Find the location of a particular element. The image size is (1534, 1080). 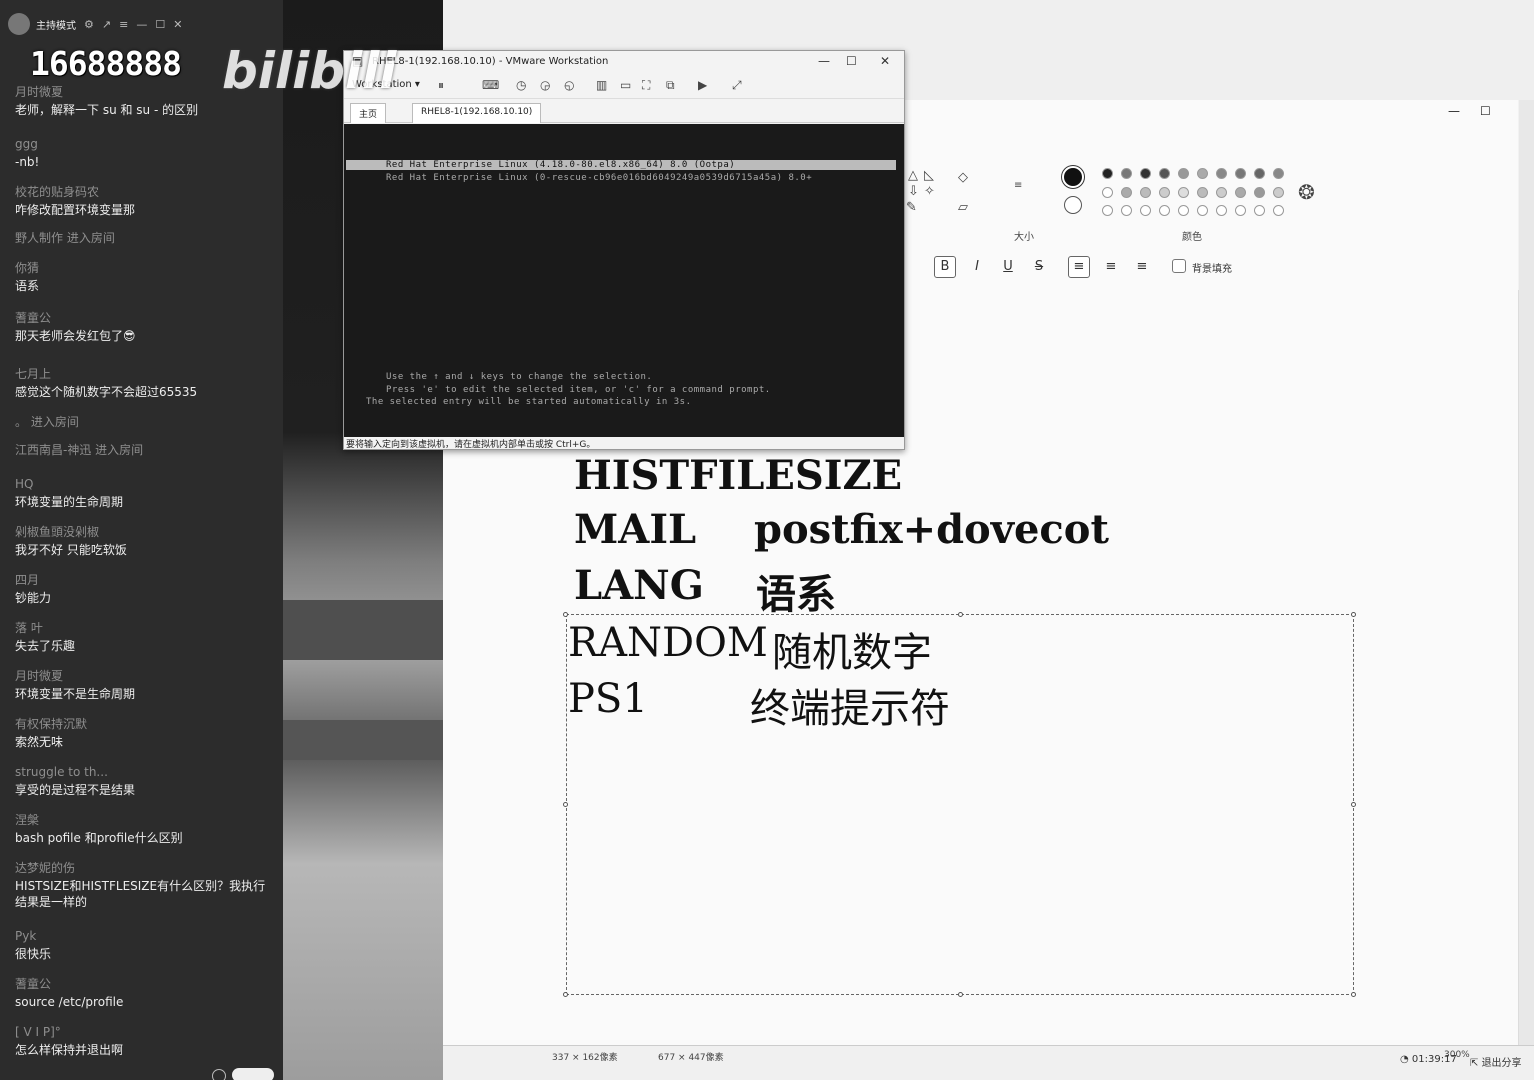

bold-button: B is located at coordinates (945, 267).